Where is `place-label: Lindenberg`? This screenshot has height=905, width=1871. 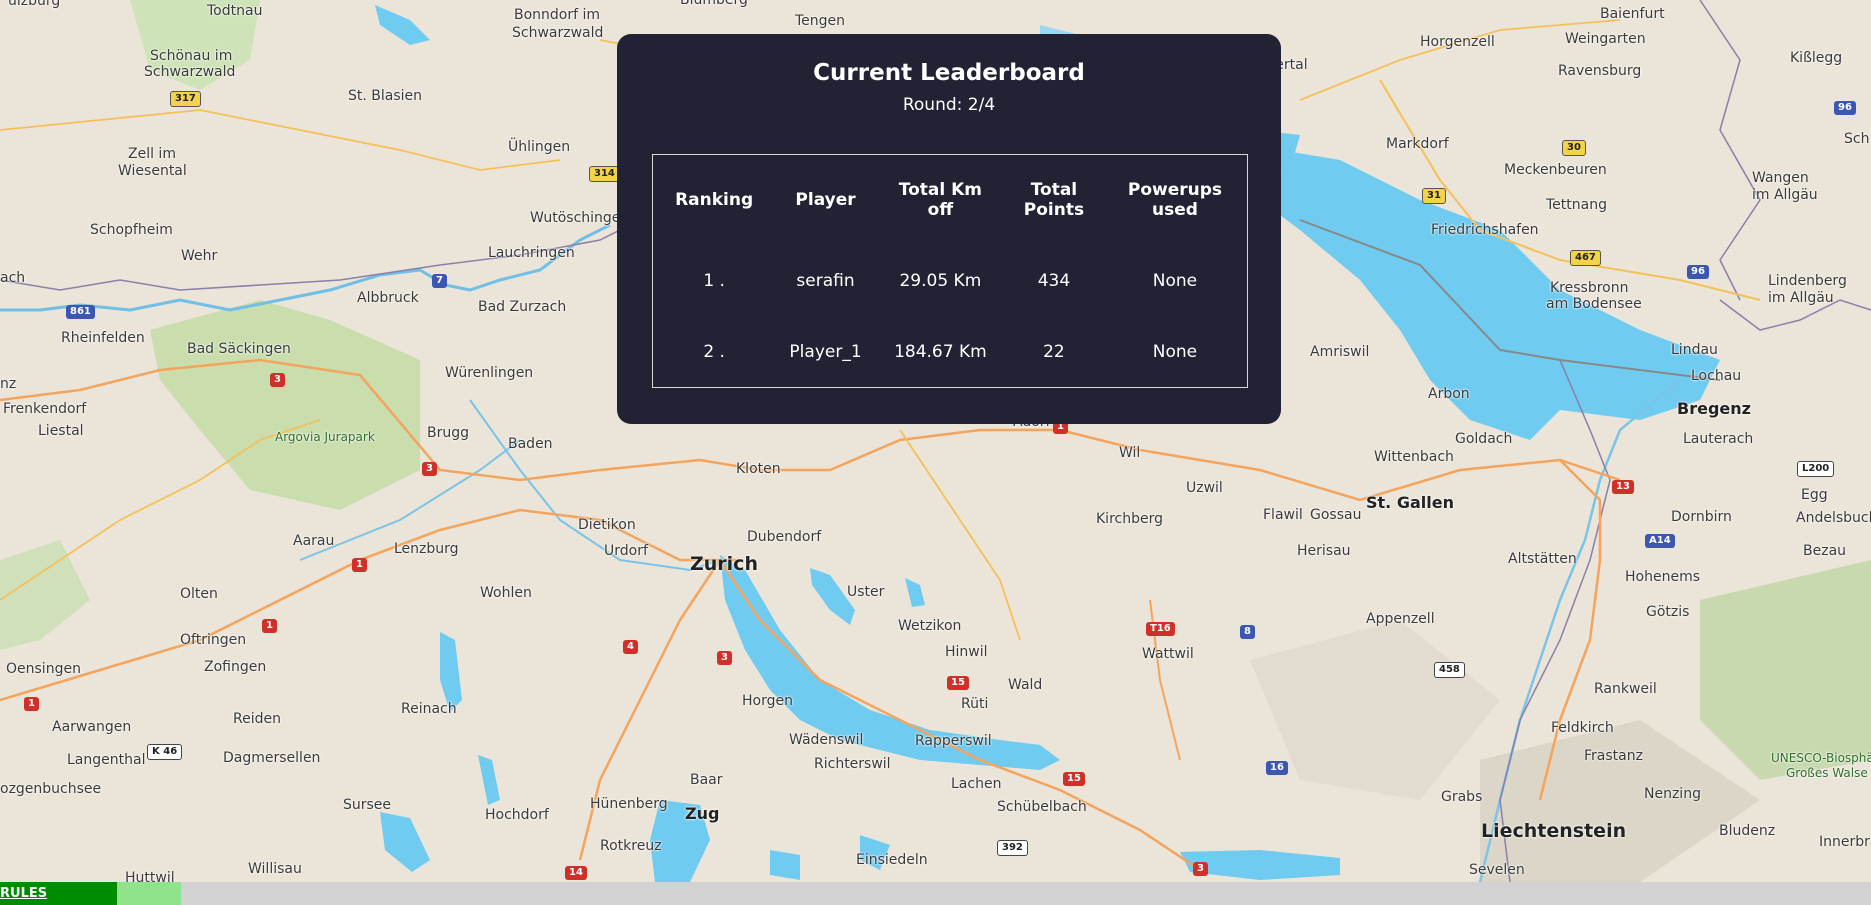 place-label: Lindenberg is located at coordinates (1807, 281).